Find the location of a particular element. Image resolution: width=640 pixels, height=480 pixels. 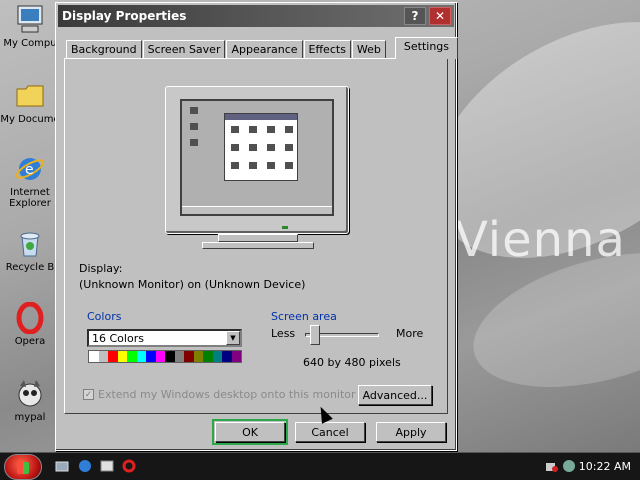

network-tray-icon is located at coordinates (552, 466).